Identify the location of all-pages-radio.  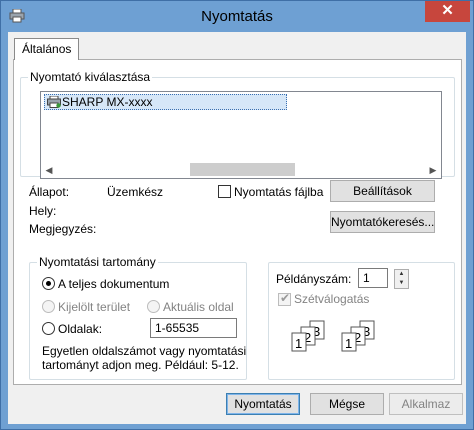
(48, 283).